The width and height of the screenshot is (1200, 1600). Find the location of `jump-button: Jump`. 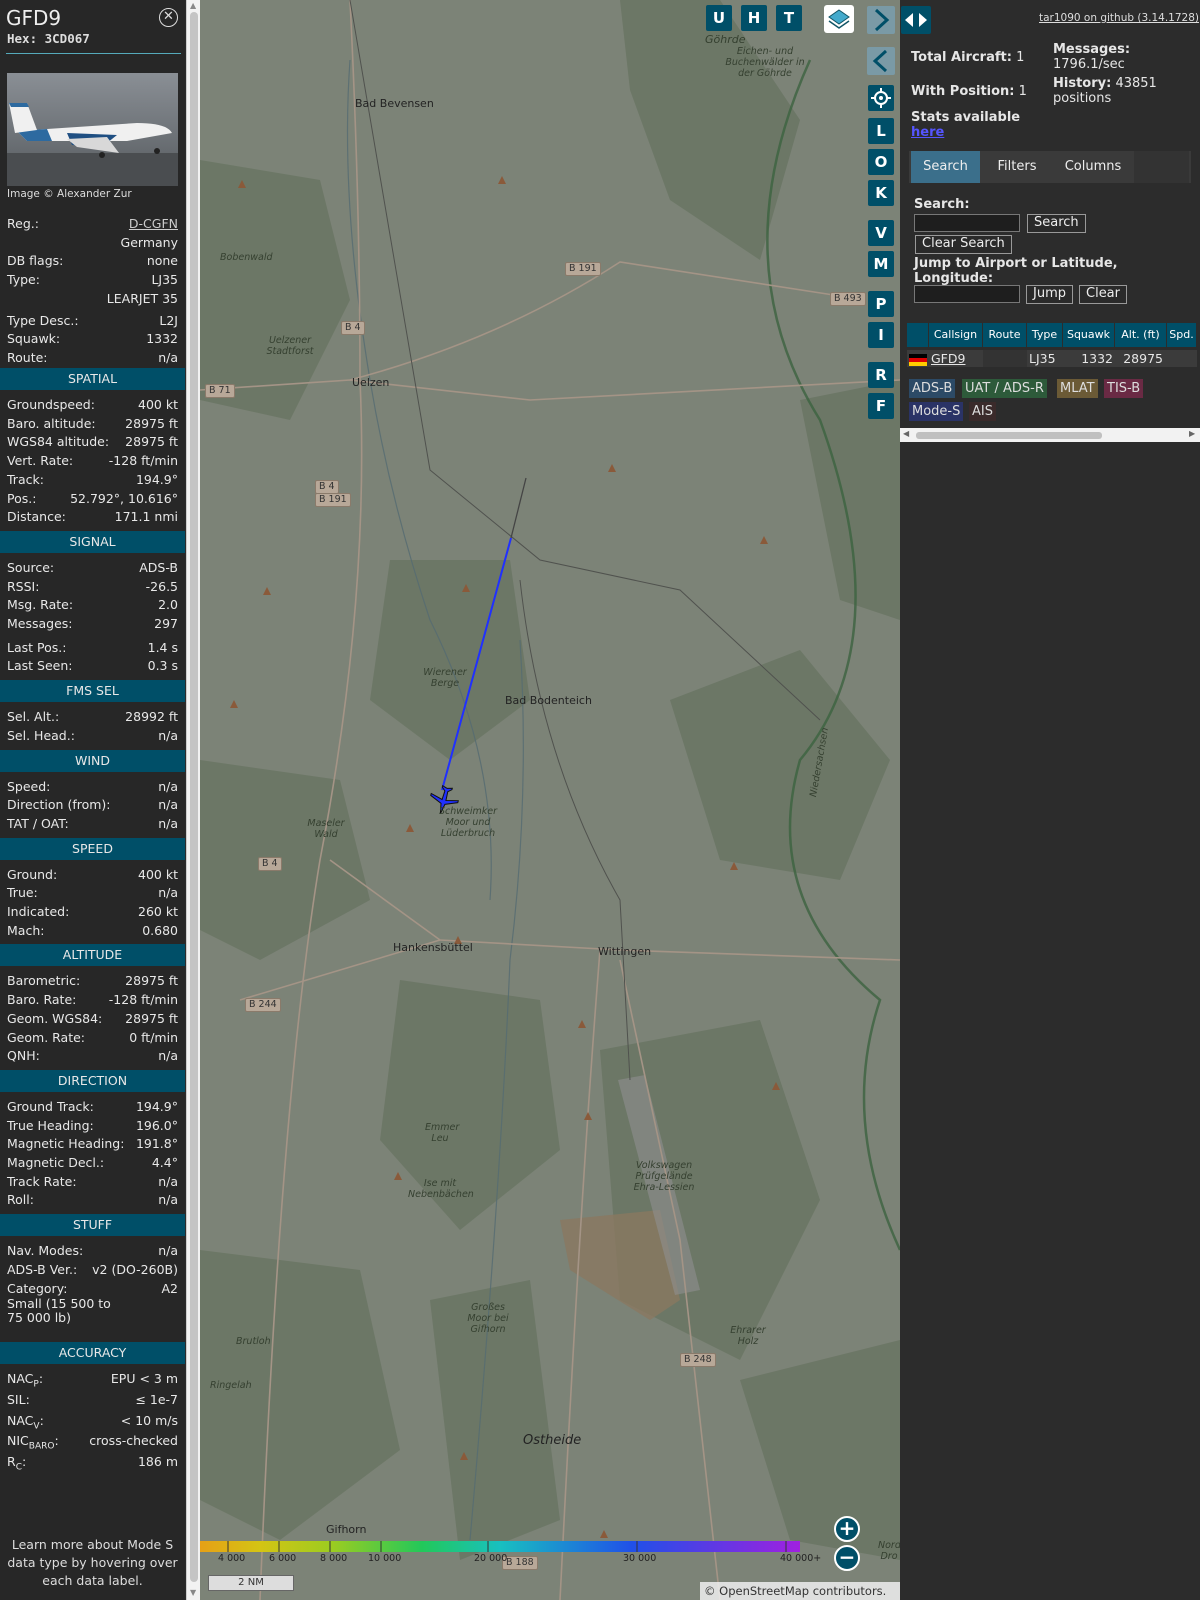

jump-button: Jump is located at coordinates (1049, 294).